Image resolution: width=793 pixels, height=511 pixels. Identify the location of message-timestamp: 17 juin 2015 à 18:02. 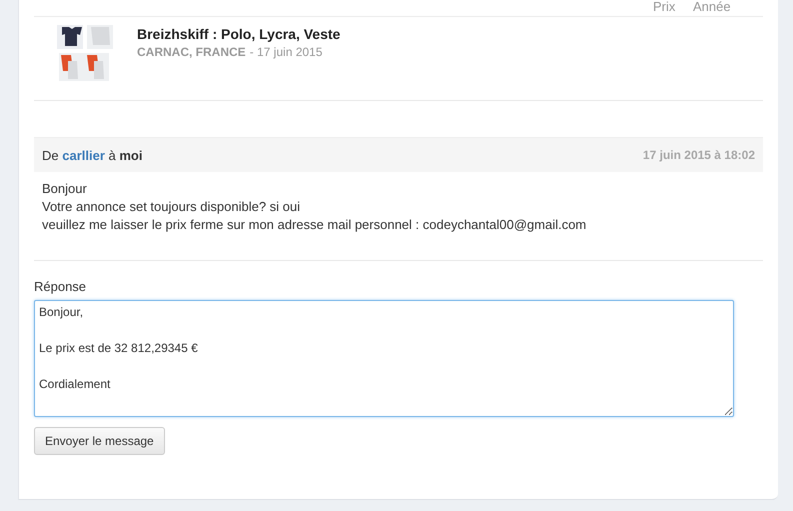
(698, 155).